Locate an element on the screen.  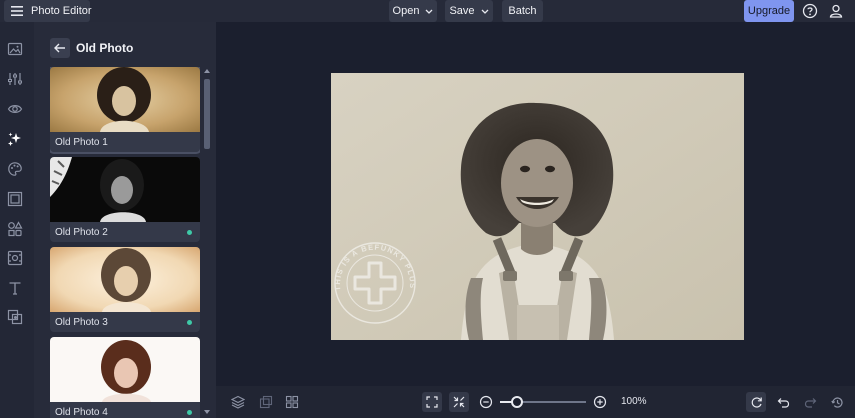
effect-label: Old Photo 3 is located at coordinates (81, 322).